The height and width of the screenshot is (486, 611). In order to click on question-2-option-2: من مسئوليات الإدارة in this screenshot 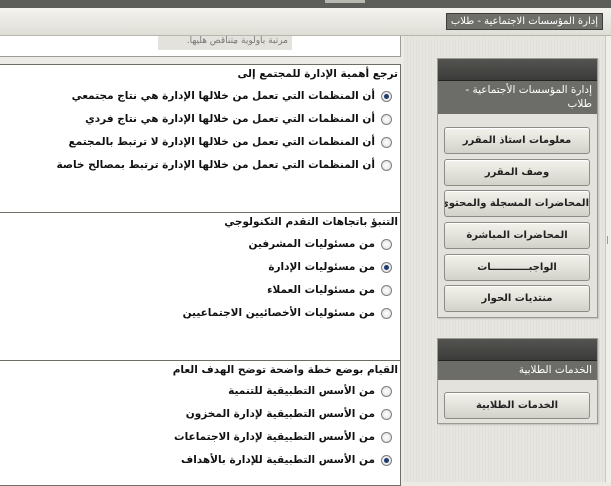, I will do `click(330, 267)`.